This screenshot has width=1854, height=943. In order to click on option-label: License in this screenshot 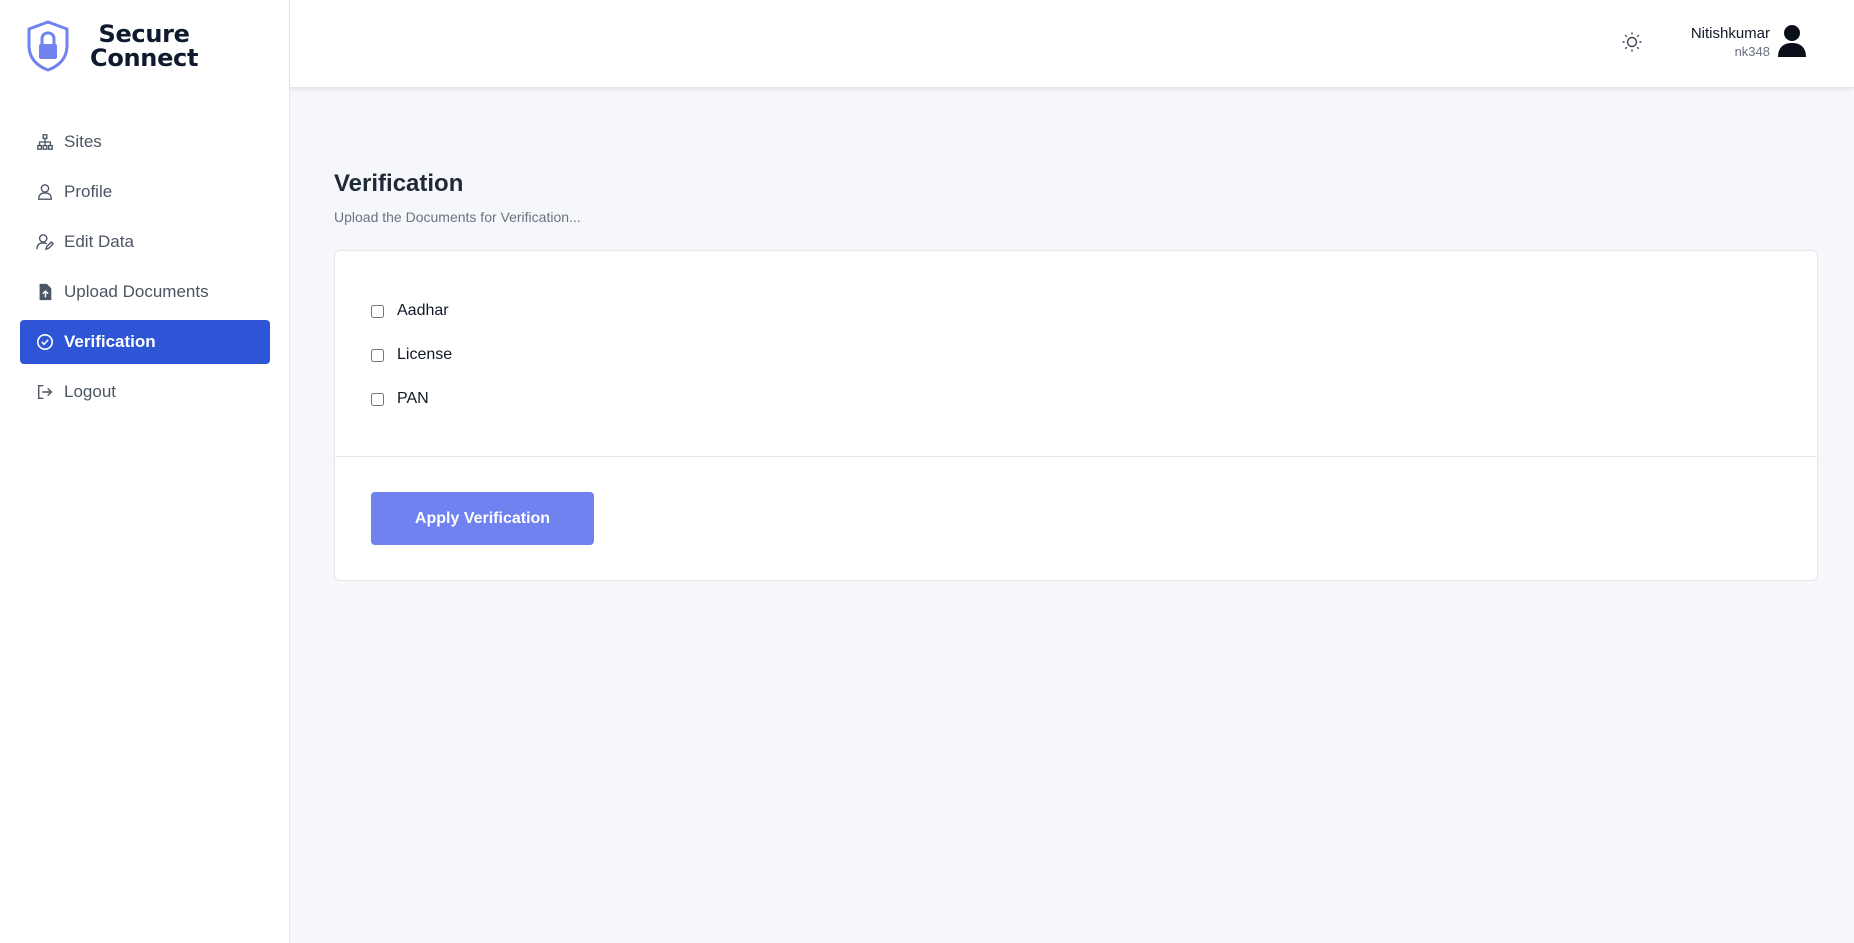, I will do `click(425, 354)`.